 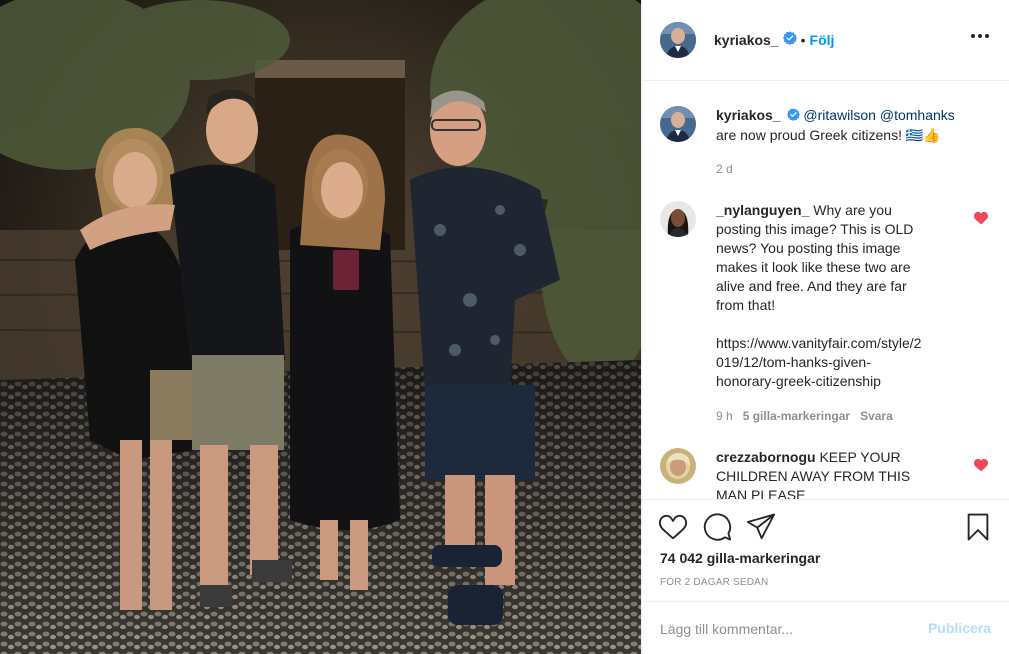 I want to click on comment-text-line: CHILDREN AWAY FROM THIS, so click(x=813, y=476).